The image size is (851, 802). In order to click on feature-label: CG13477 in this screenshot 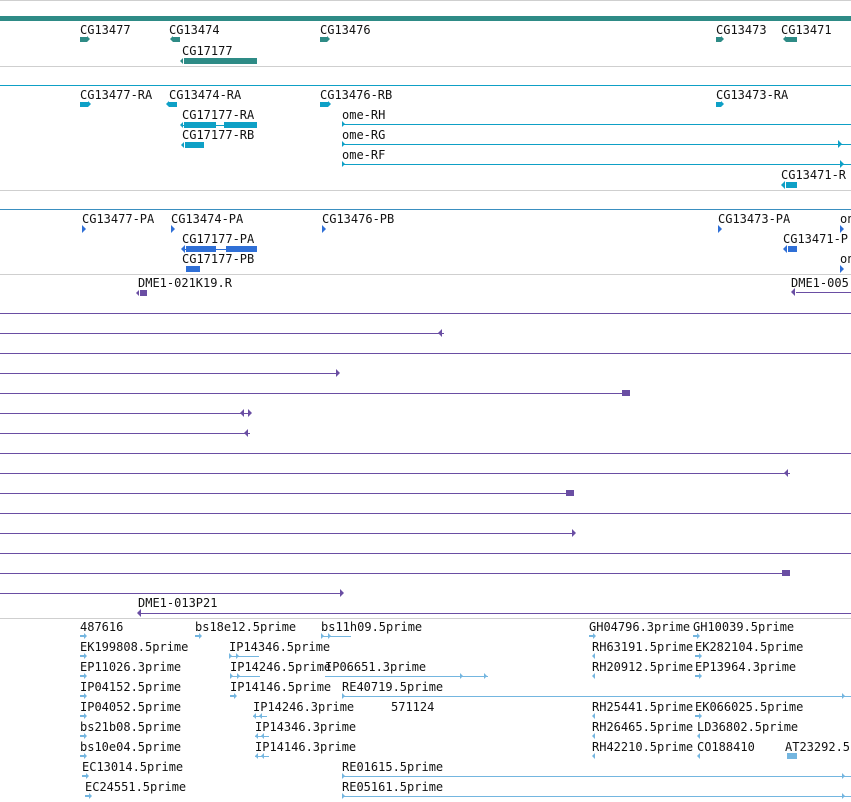, I will do `click(105, 30)`.